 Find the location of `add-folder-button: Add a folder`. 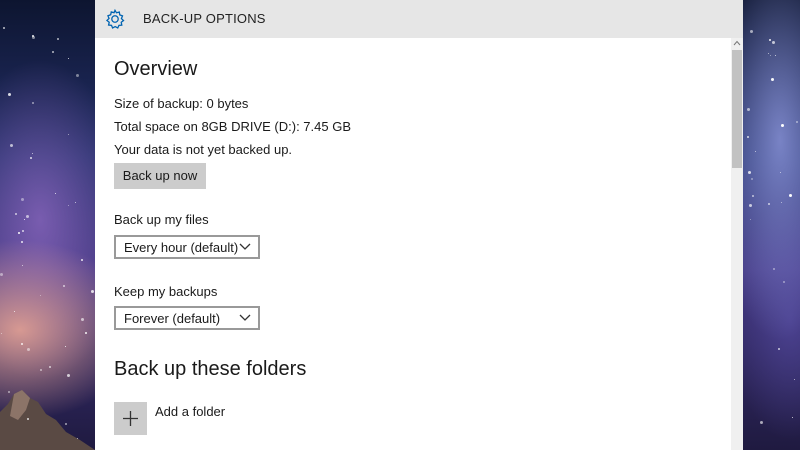

add-folder-button: Add a folder is located at coordinates (189, 419).